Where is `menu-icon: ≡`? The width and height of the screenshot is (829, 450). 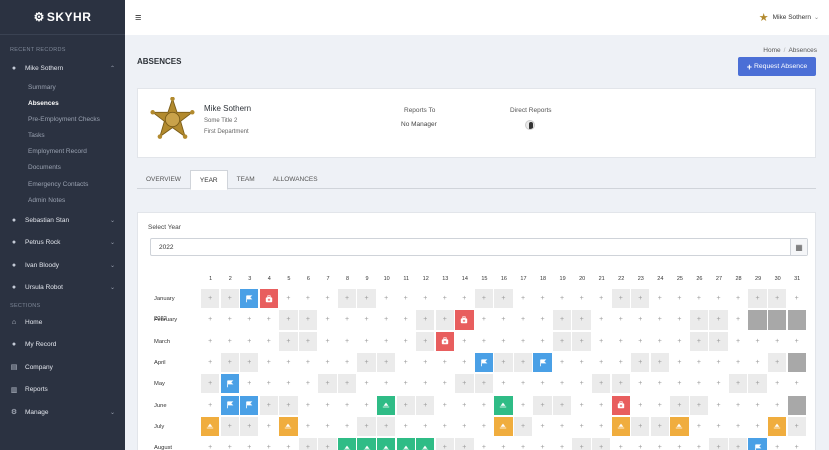
menu-icon: ≡ is located at coordinates (138, 18).